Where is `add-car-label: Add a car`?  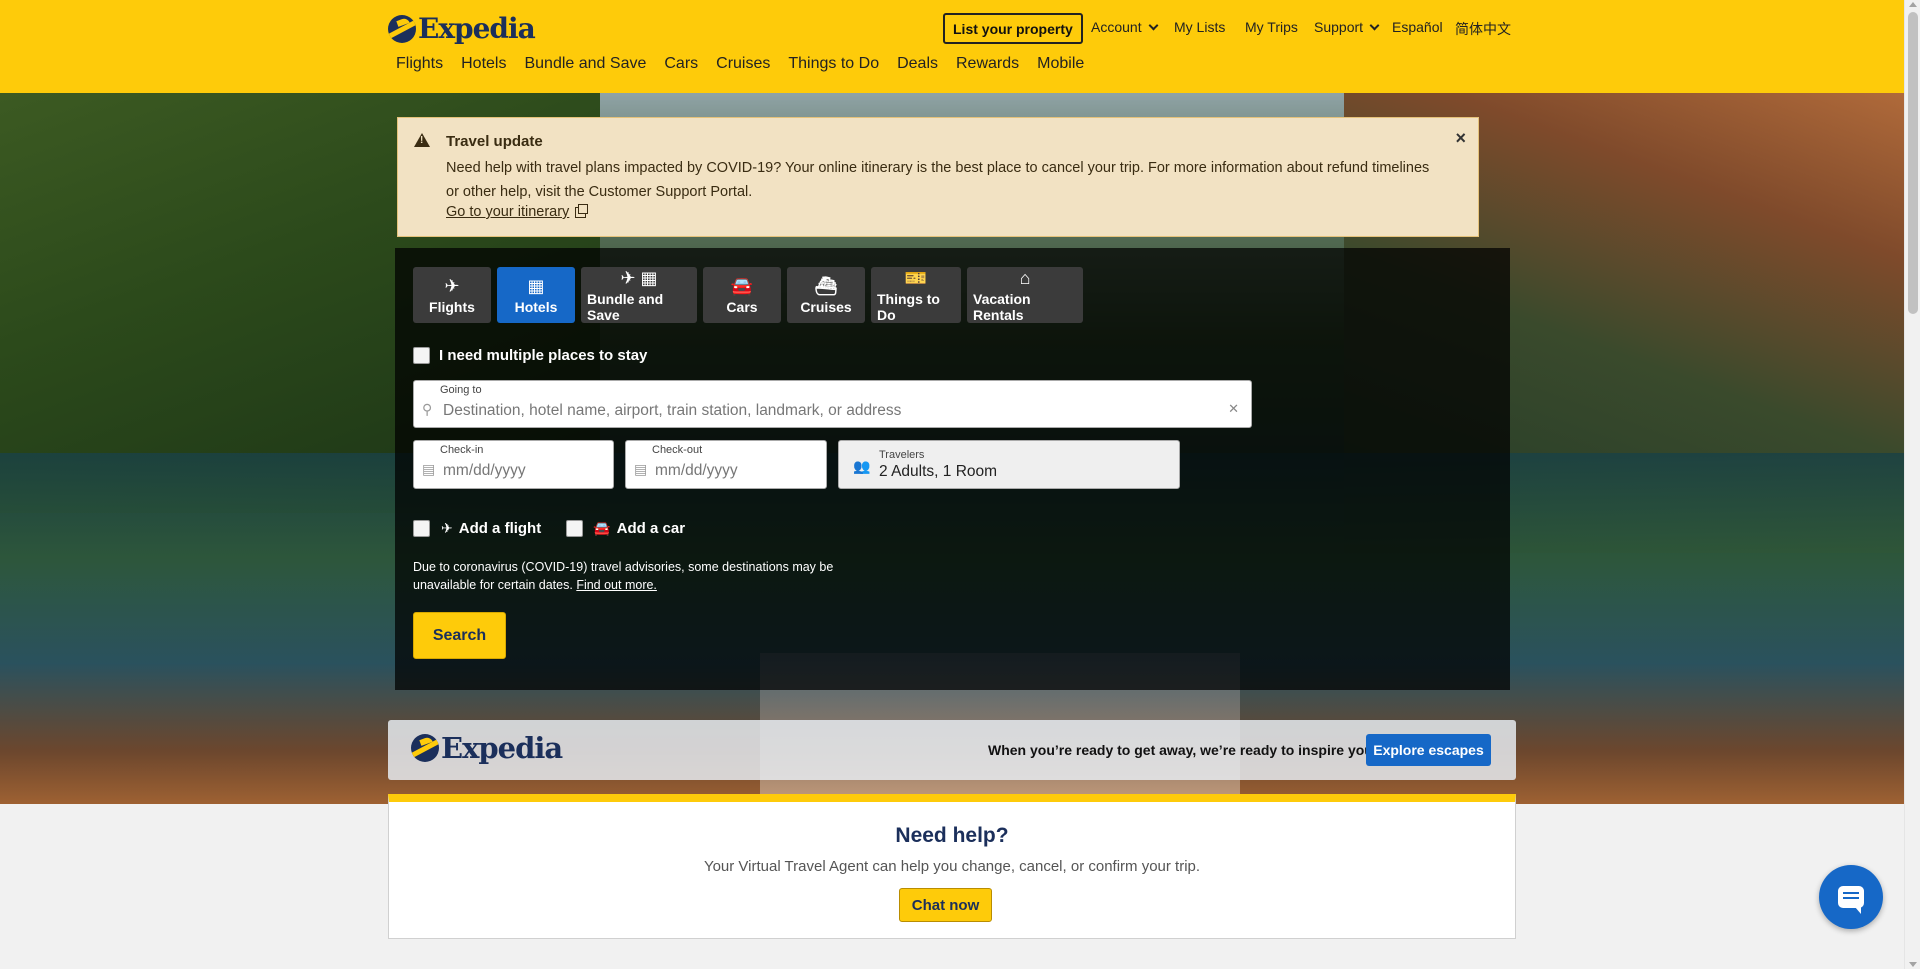
add-car-label: Add a car is located at coordinates (651, 528).